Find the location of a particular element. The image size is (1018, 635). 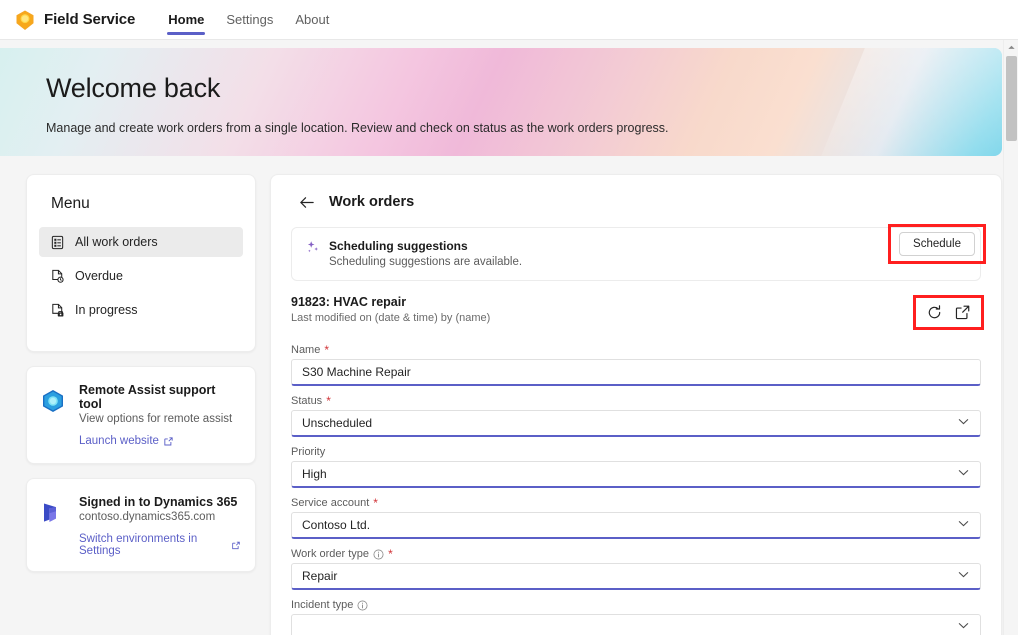

vertical-scrollbar is located at coordinates (1010, 337).